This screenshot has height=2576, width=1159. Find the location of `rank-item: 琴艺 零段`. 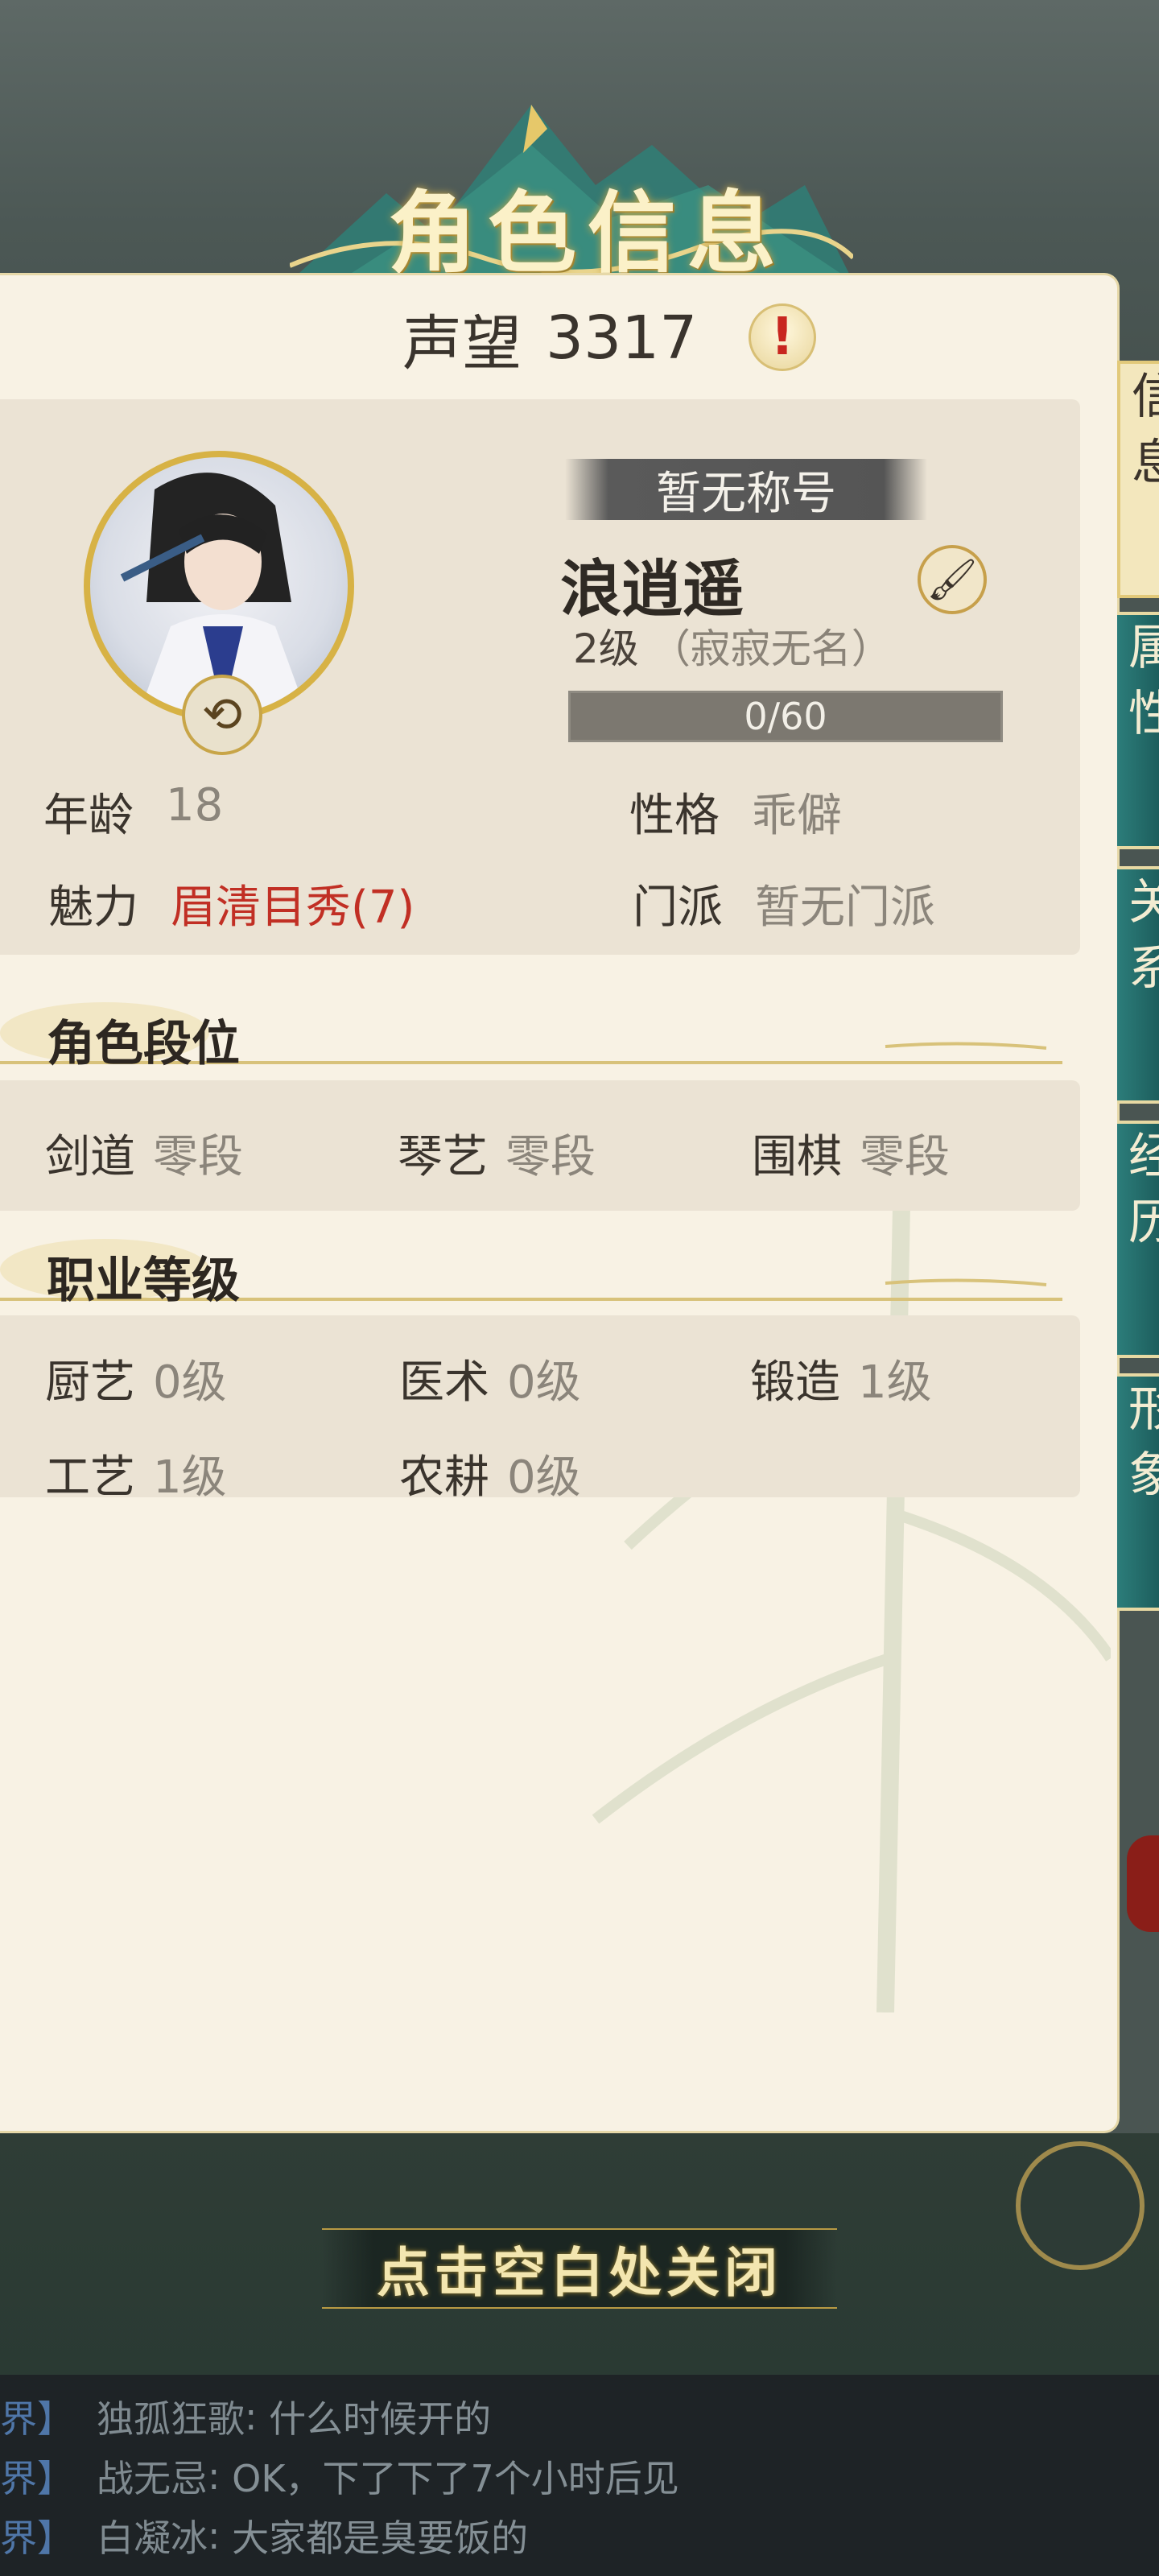

rank-item: 琴艺 零段 is located at coordinates (497, 1153).